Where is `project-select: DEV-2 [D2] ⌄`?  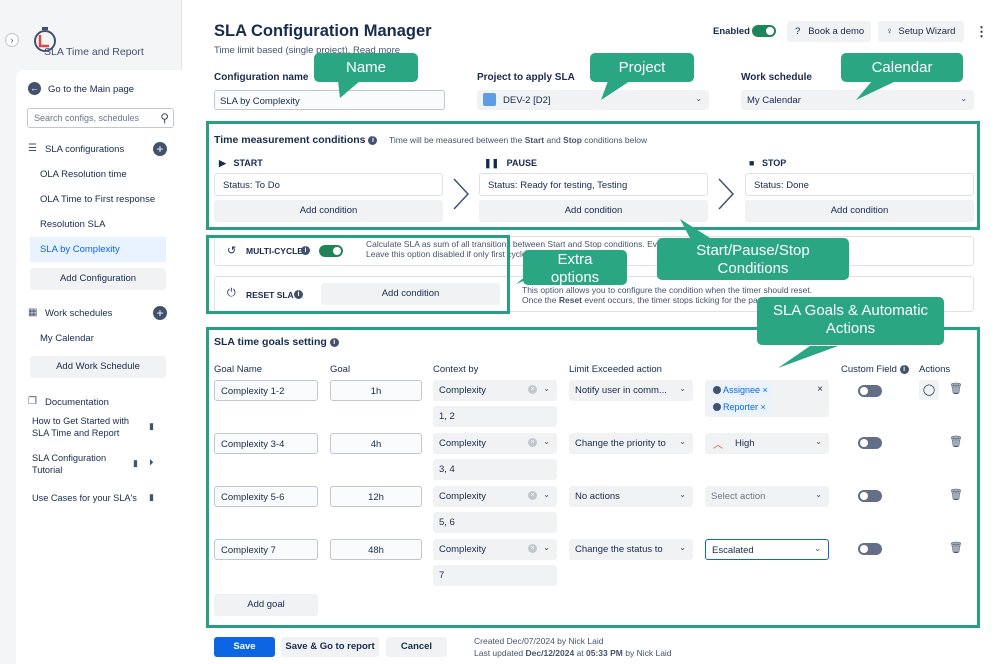
project-select: DEV-2 [D2] ⌄ is located at coordinates (593, 100).